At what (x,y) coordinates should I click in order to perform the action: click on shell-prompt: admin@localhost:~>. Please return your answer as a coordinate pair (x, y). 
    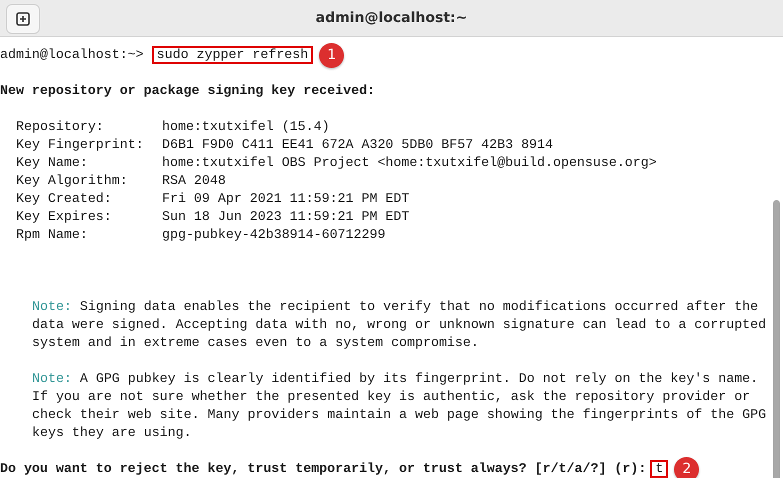
    Looking at the image, I should click on (72, 55).